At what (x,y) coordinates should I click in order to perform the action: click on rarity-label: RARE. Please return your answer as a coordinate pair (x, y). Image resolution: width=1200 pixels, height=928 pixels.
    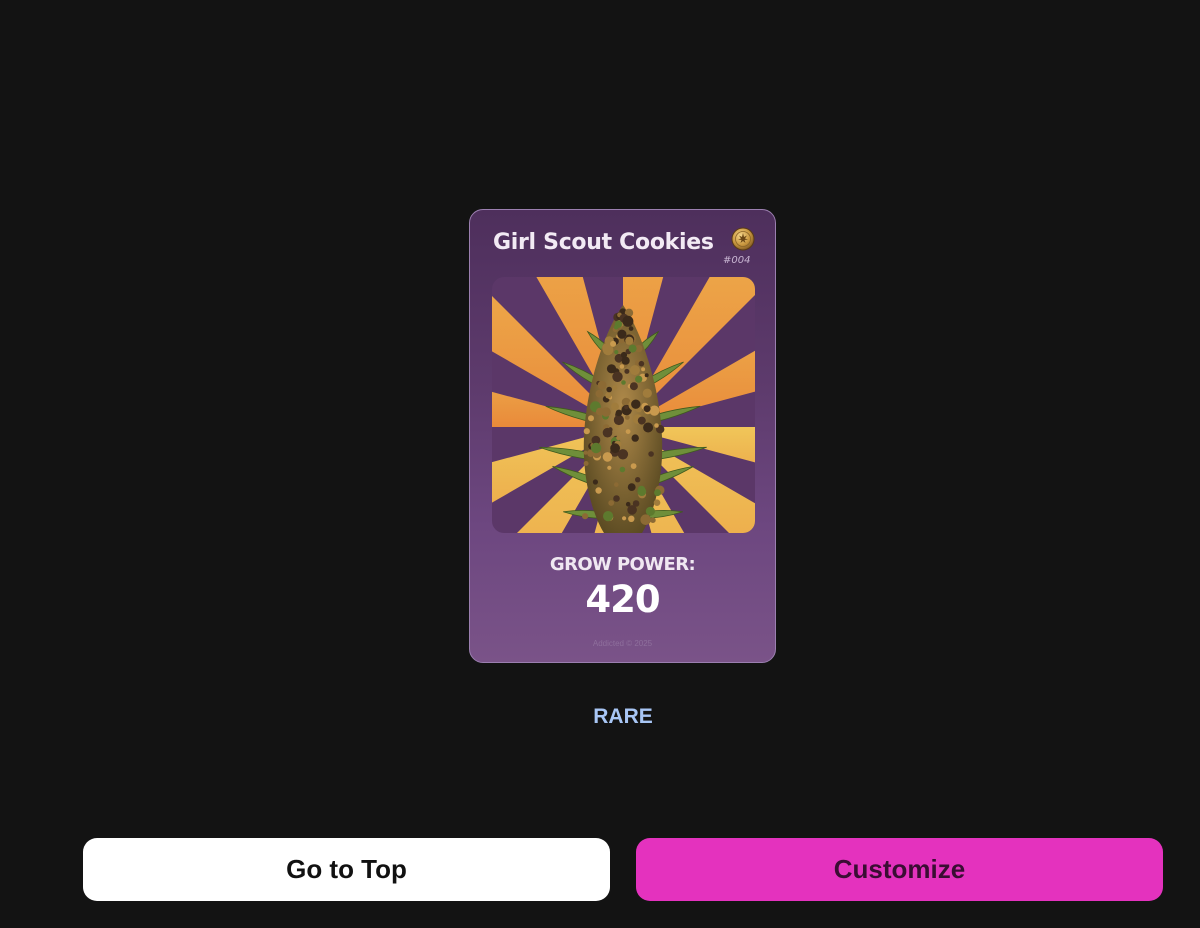
    Looking at the image, I should click on (623, 716).